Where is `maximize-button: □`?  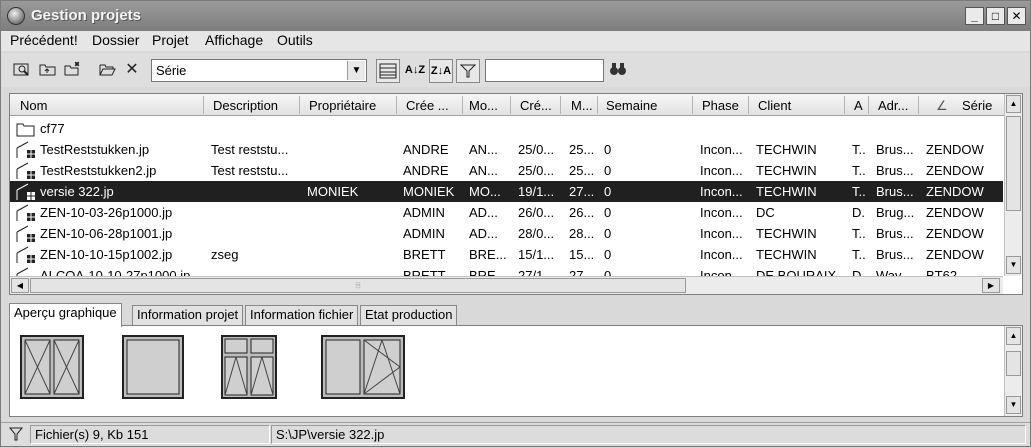
maximize-button: □ is located at coordinates (995, 16).